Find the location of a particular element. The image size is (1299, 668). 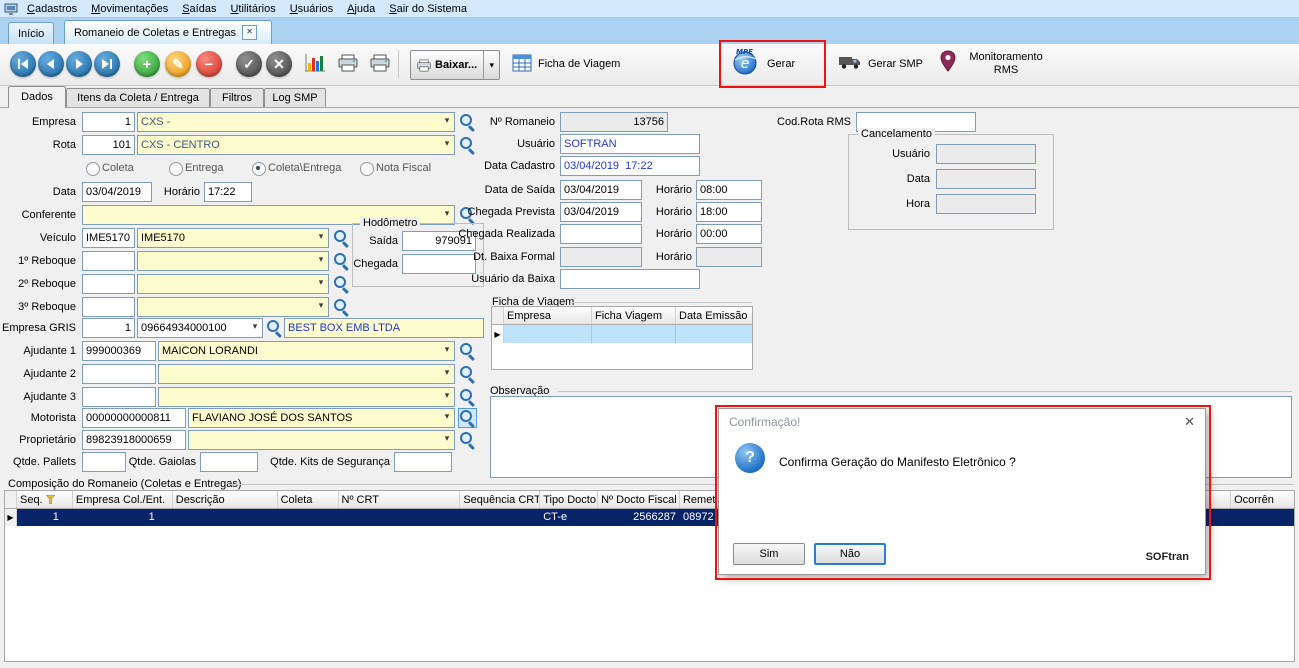

column-header: Ocorrên is located at coordinates (1262, 499).